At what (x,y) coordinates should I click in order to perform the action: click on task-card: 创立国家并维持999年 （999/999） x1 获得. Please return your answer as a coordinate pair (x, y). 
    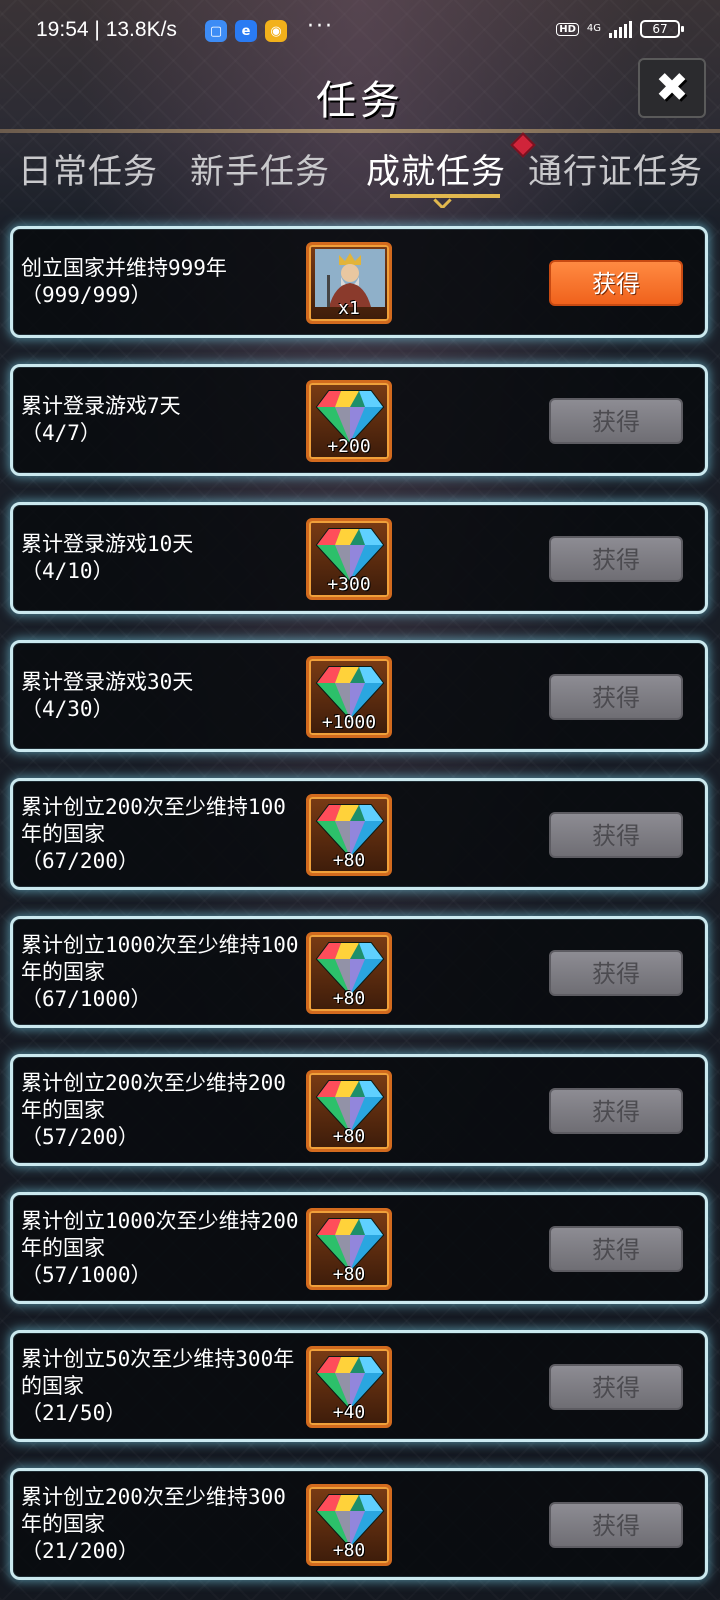
    Looking at the image, I should click on (359, 282).